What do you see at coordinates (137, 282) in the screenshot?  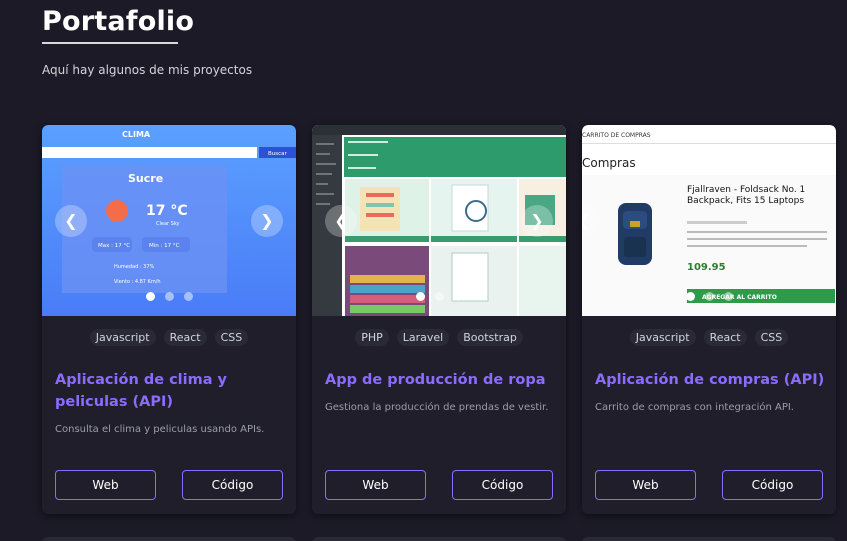 I see `clima-wind: Viento : 4.87 Km/h` at bounding box center [137, 282].